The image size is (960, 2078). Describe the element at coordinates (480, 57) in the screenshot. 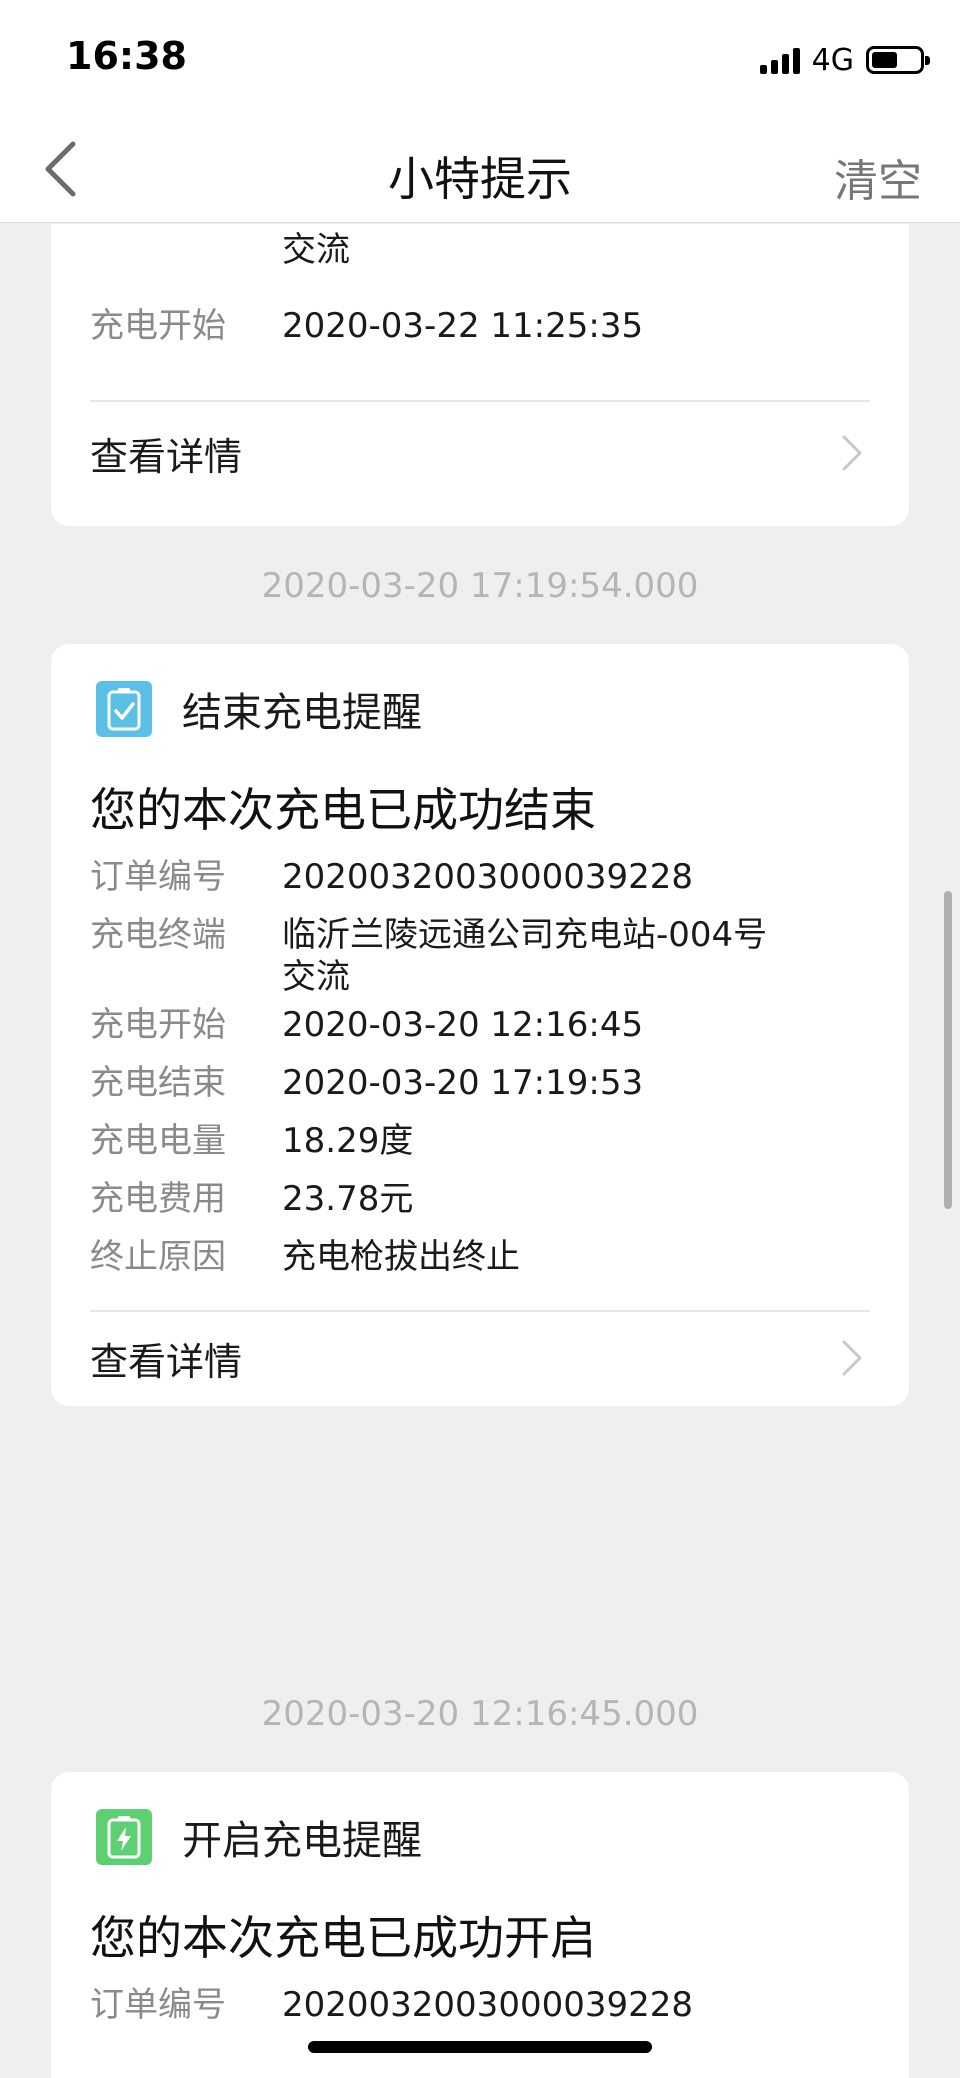

I see `status-bar: 16:38 4G` at that location.